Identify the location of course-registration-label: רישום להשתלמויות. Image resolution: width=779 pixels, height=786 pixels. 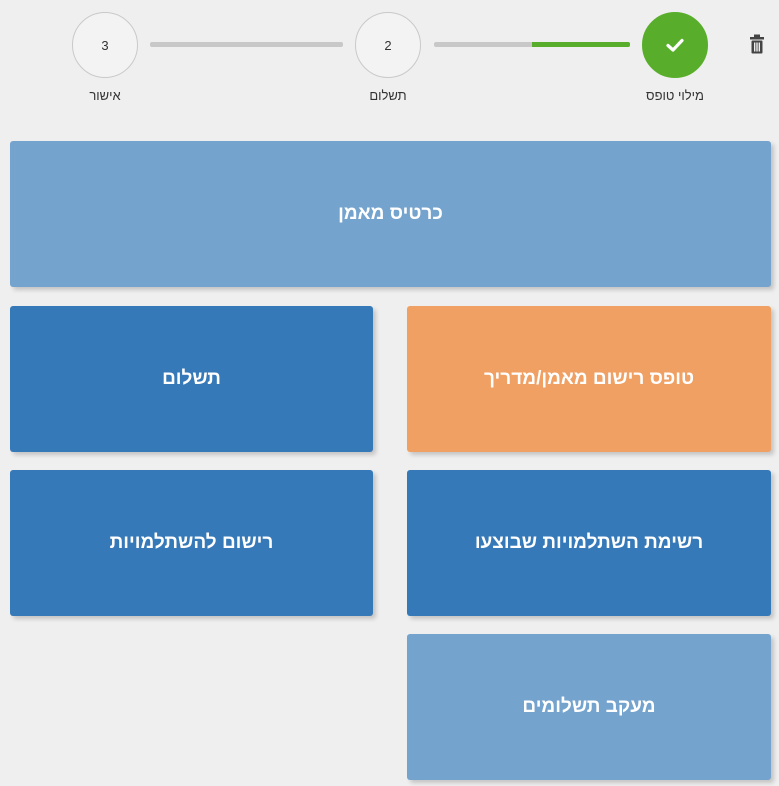
(191, 542).